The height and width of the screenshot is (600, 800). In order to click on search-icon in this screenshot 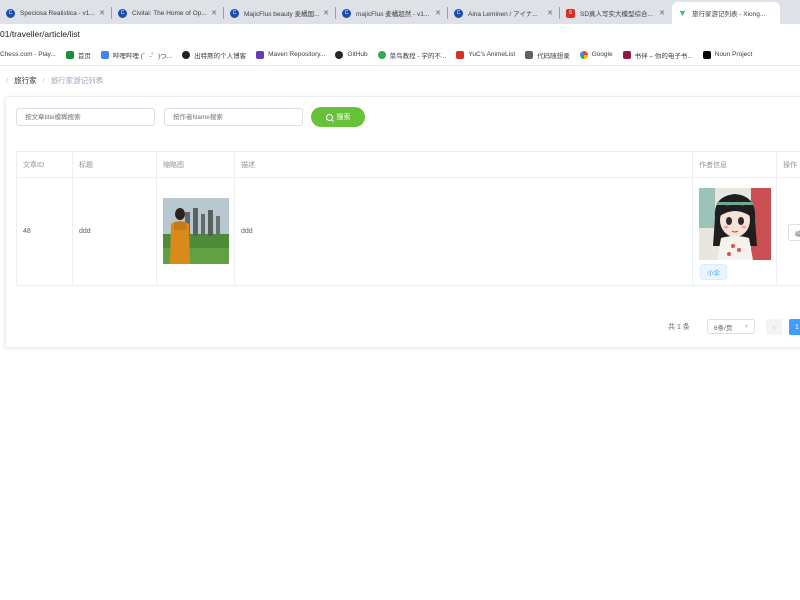, I will do `click(329, 117)`.